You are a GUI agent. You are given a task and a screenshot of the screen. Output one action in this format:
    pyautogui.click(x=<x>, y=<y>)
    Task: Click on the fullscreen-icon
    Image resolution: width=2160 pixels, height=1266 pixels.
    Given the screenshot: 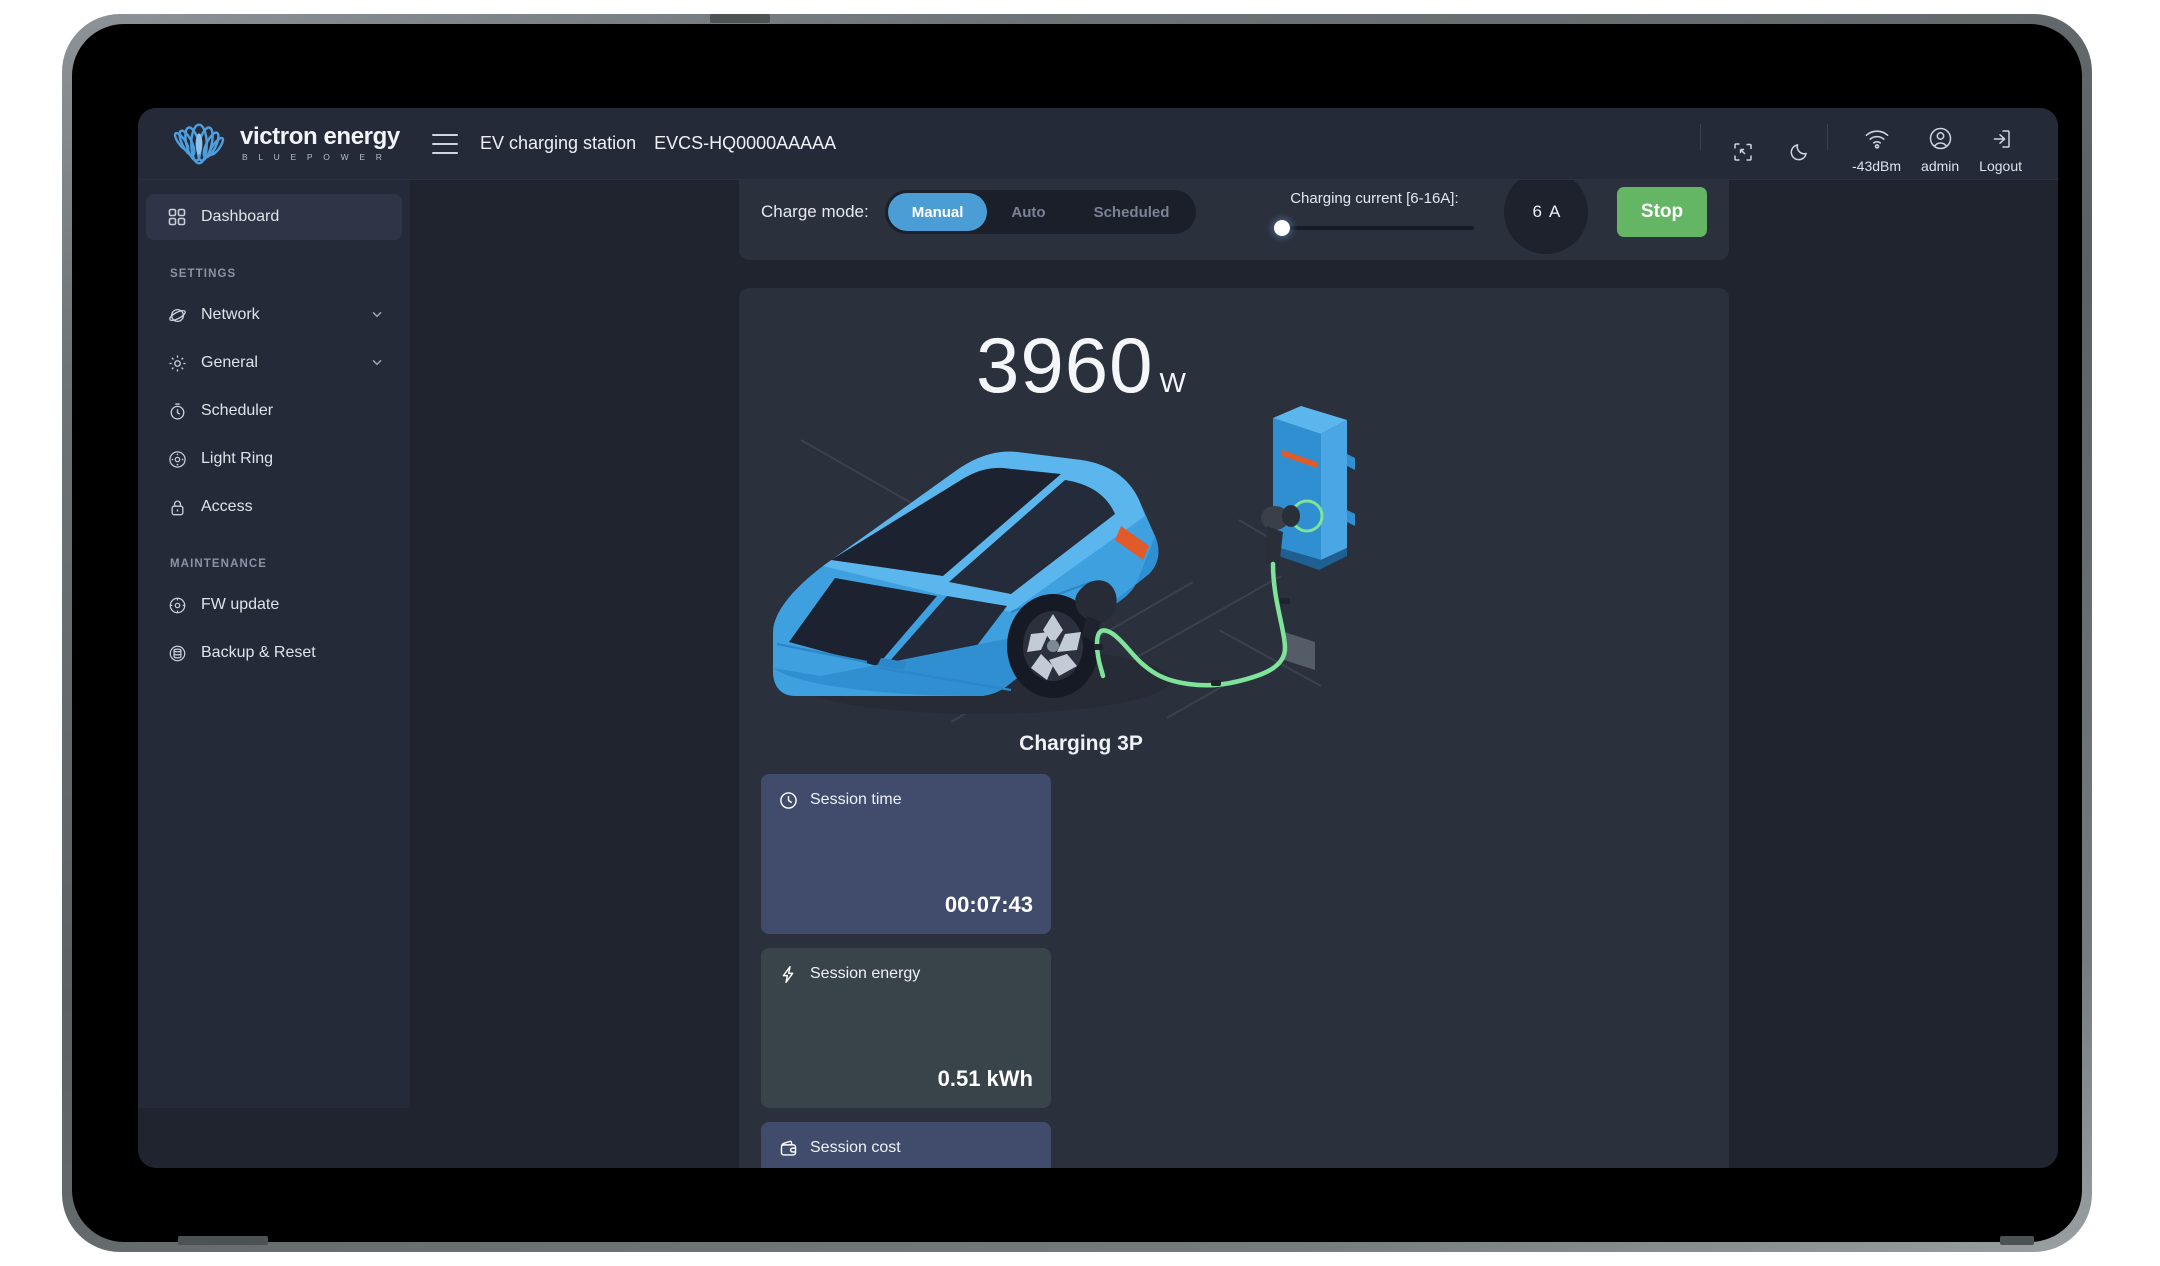 What is the action you would take?
    pyautogui.click(x=1743, y=152)
    